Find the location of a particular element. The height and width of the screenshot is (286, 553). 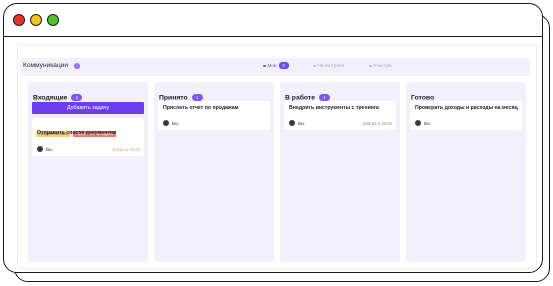

filter-control-label: На контроле is located at coordinates (331, 65).